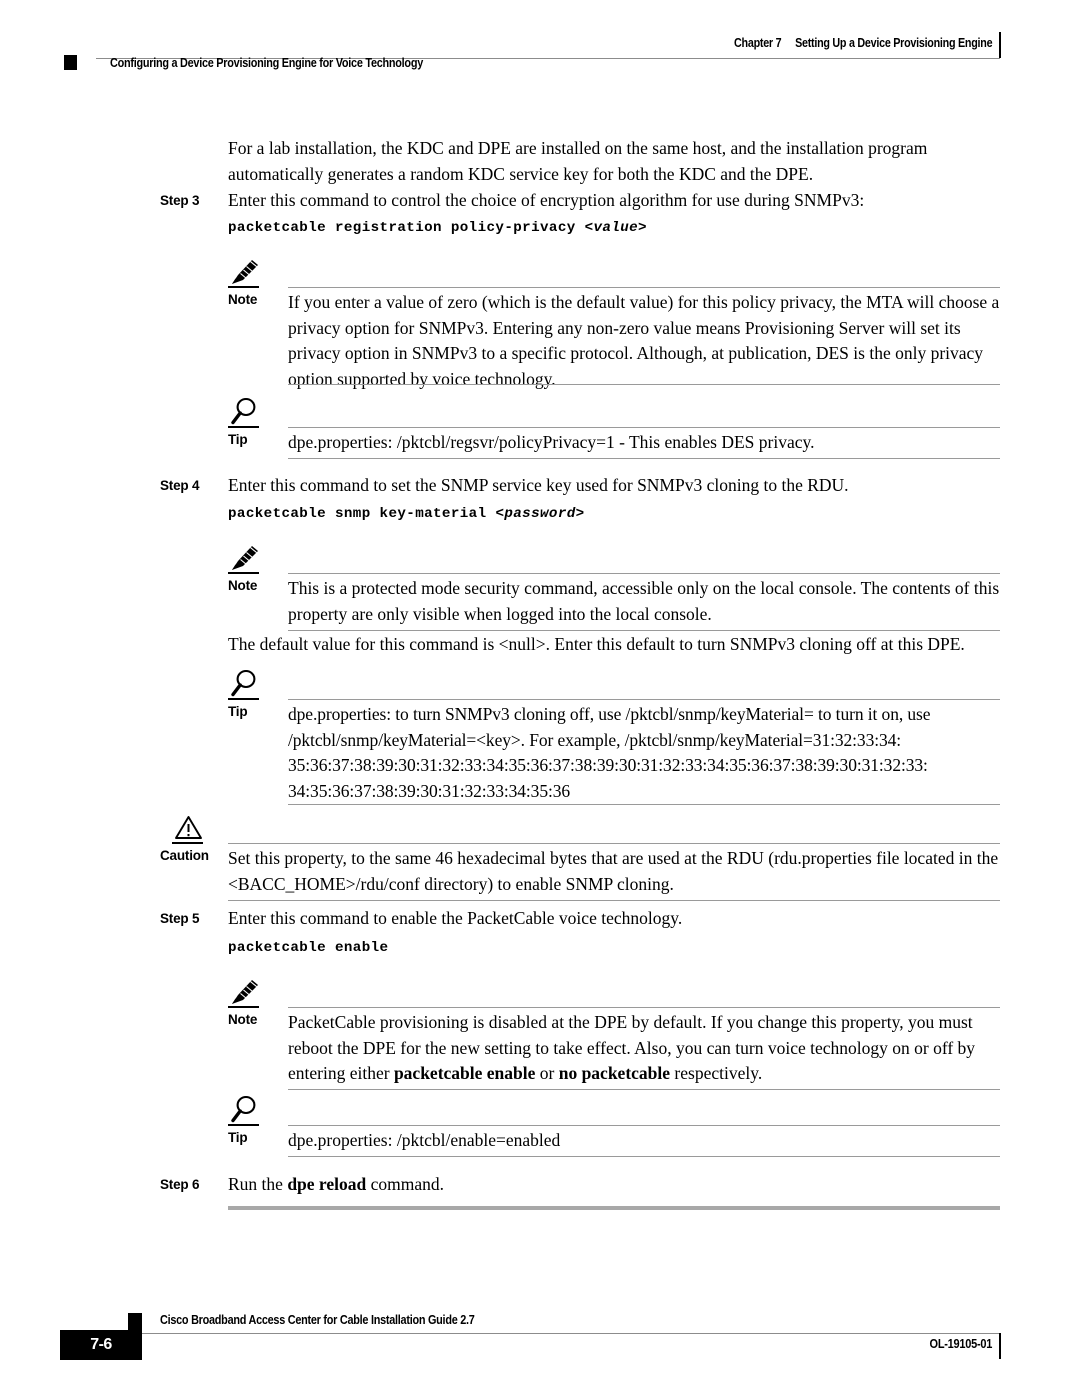 This screenshot has width=1080, height=1397. Describe the element at coordinates (614, 900) in the screenshot. I see `caution-rule-bottom` at that location.